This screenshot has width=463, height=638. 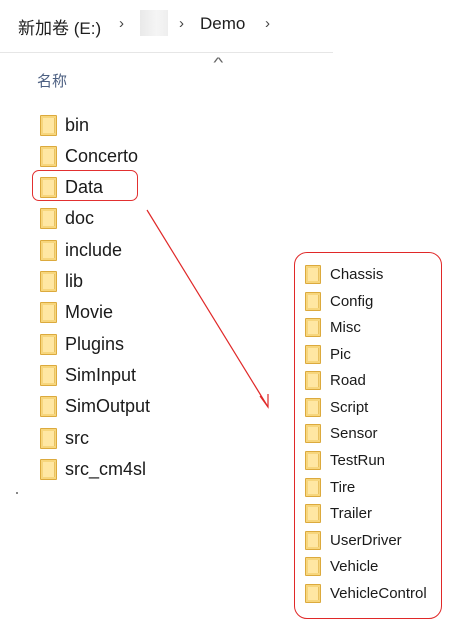 What do you see at coordinates (74, 280) in the screenshot?
I see `folder-label: lib` at bounding box center [74, 280].